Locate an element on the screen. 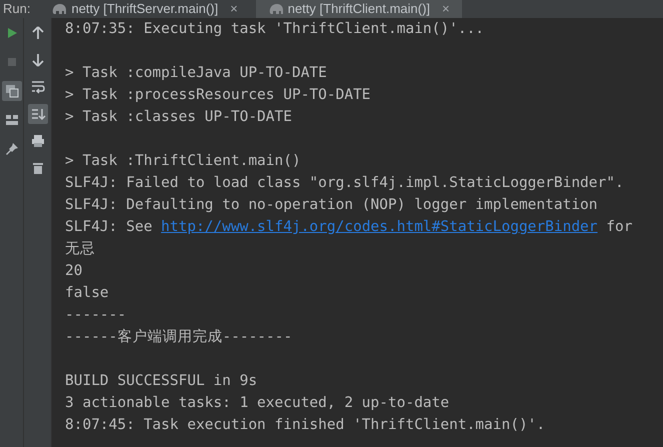 The width and height of the screenshot is (663, 447). log-text: BUILD SUCCESSFUL in 9s is located at coordinates (161, 381).